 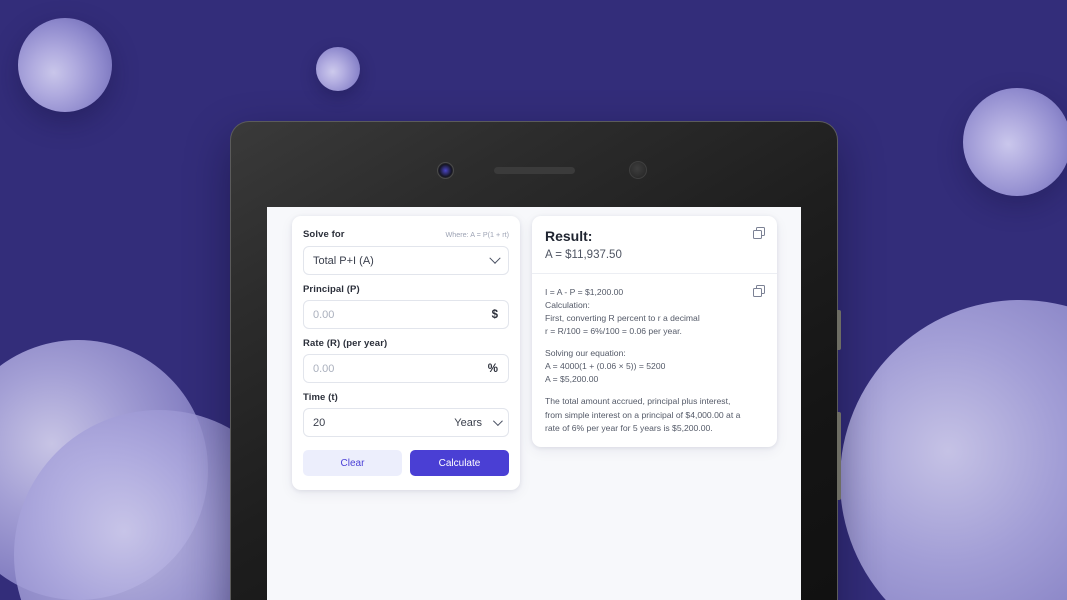 I want to click on principal-field-group: Principal (P) 0.00 $, so click(x=406, y=306).